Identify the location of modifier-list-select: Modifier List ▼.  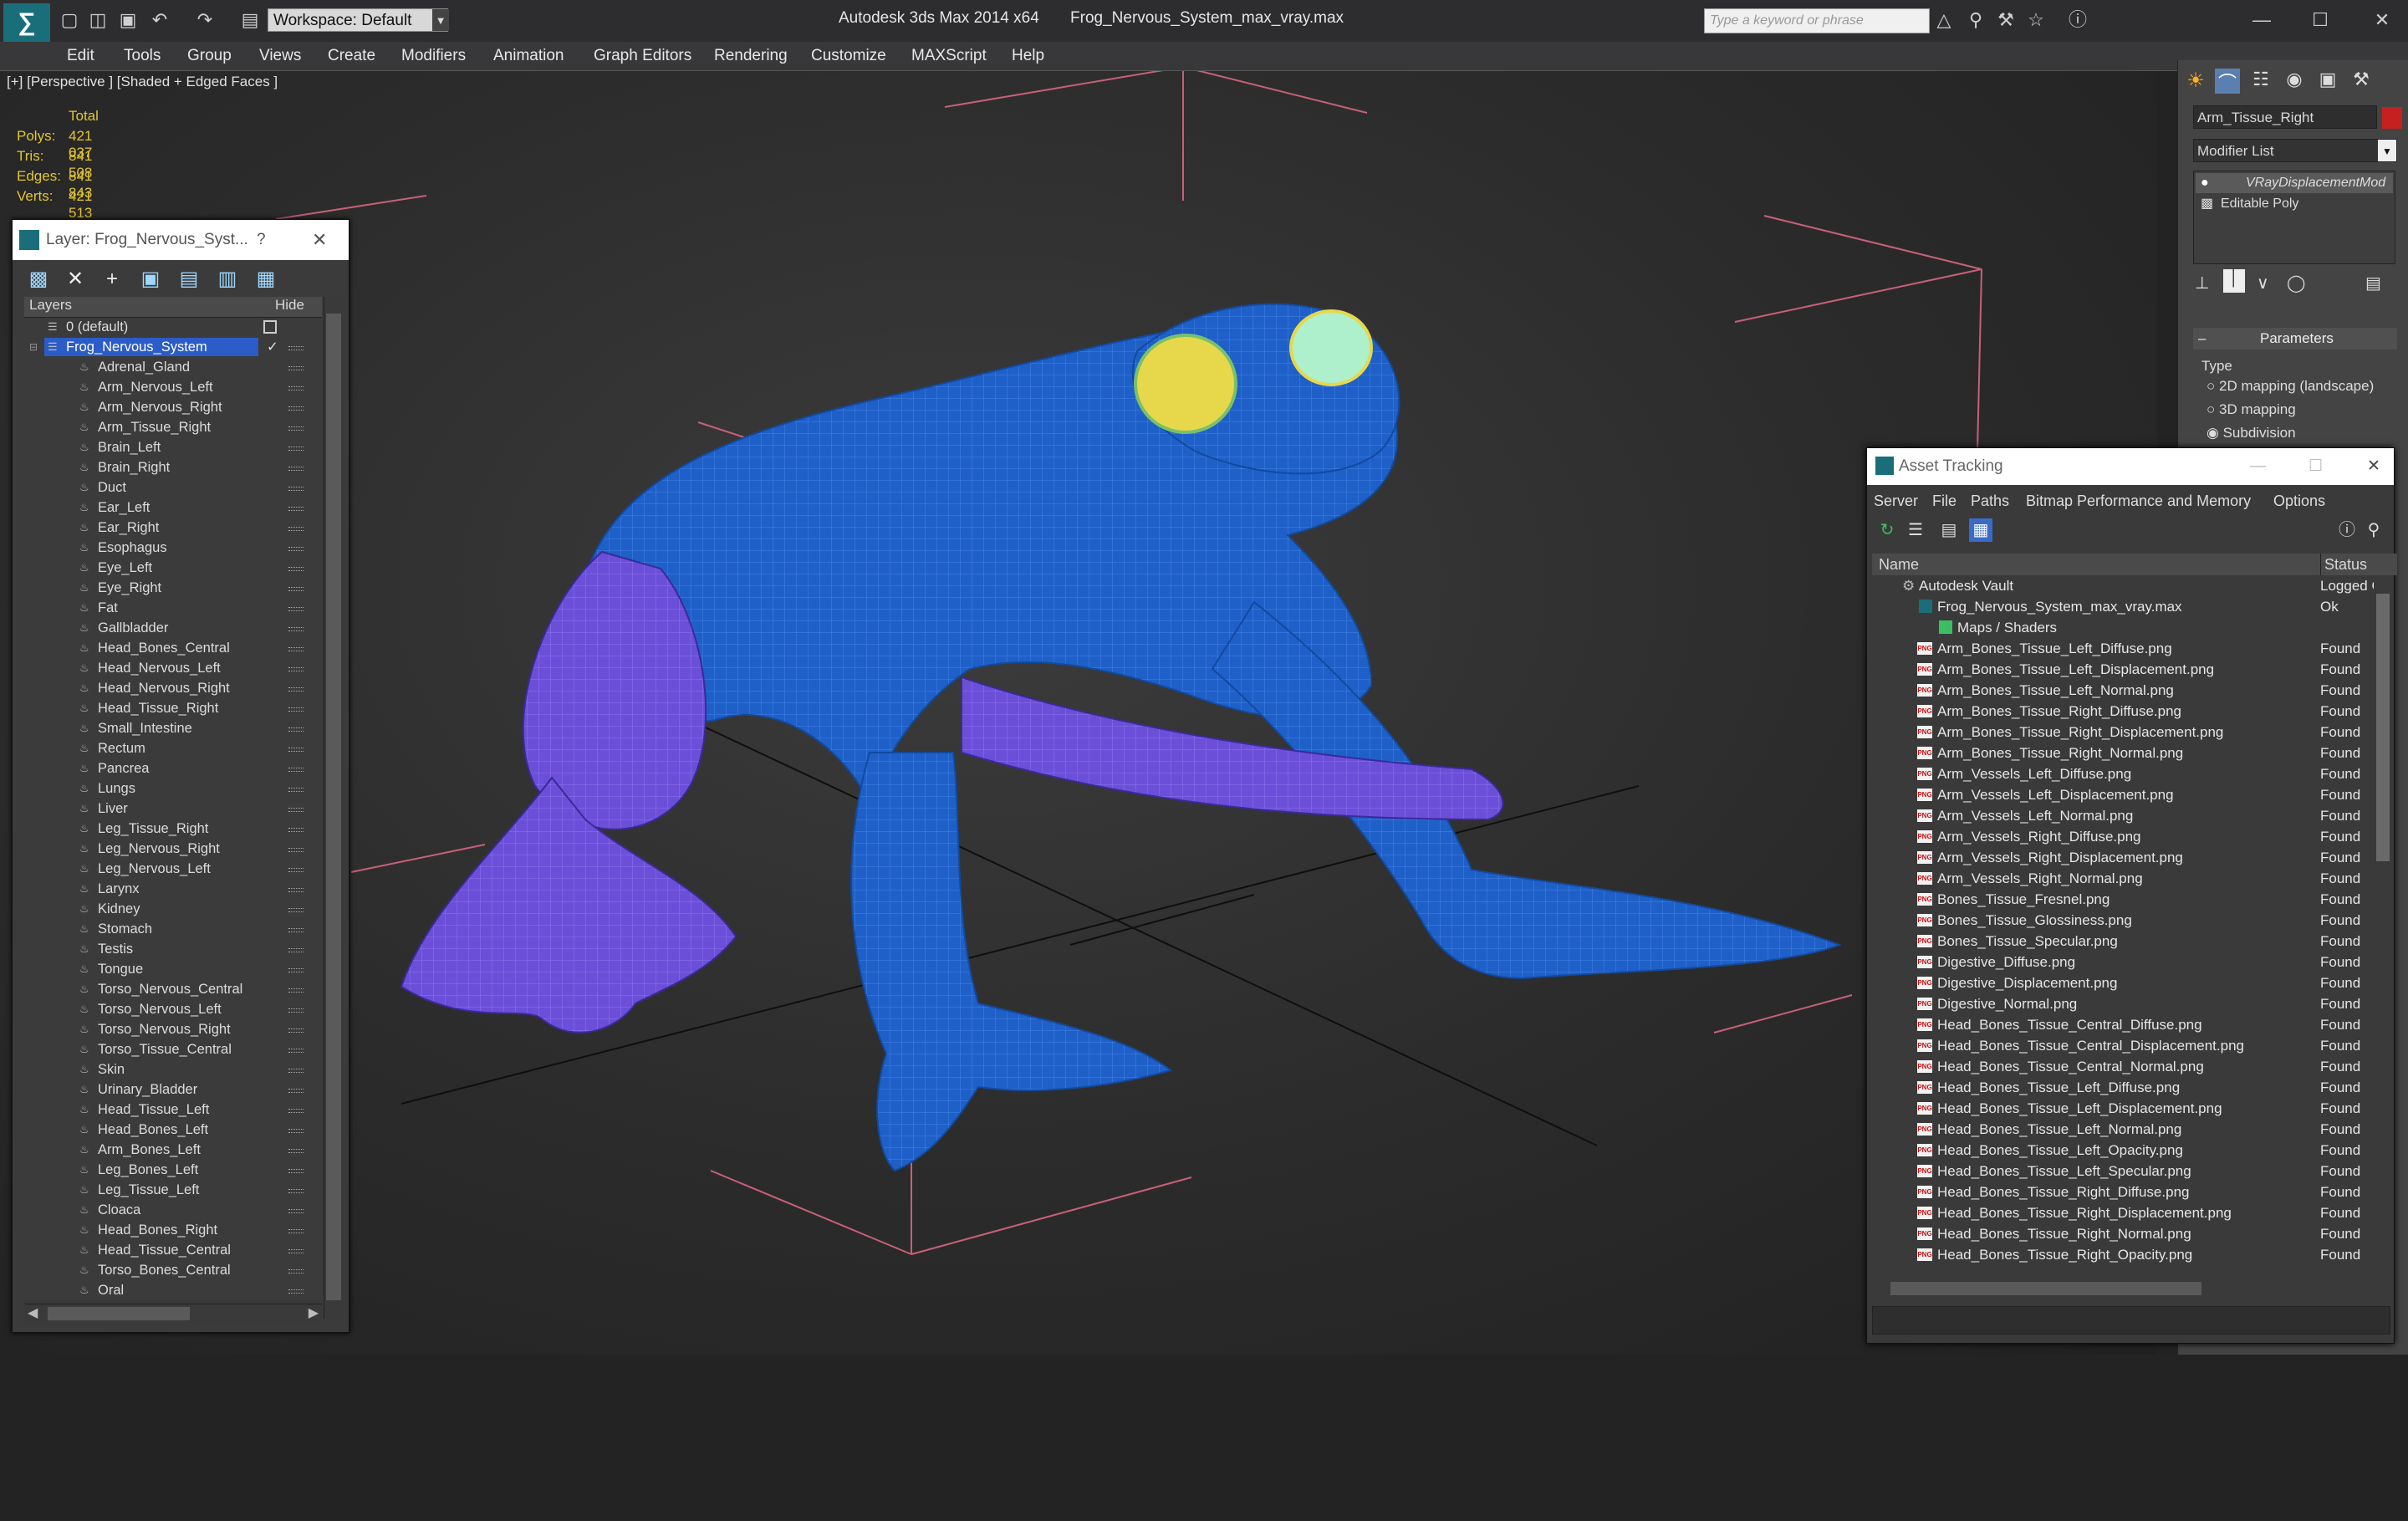
(2295, 150).